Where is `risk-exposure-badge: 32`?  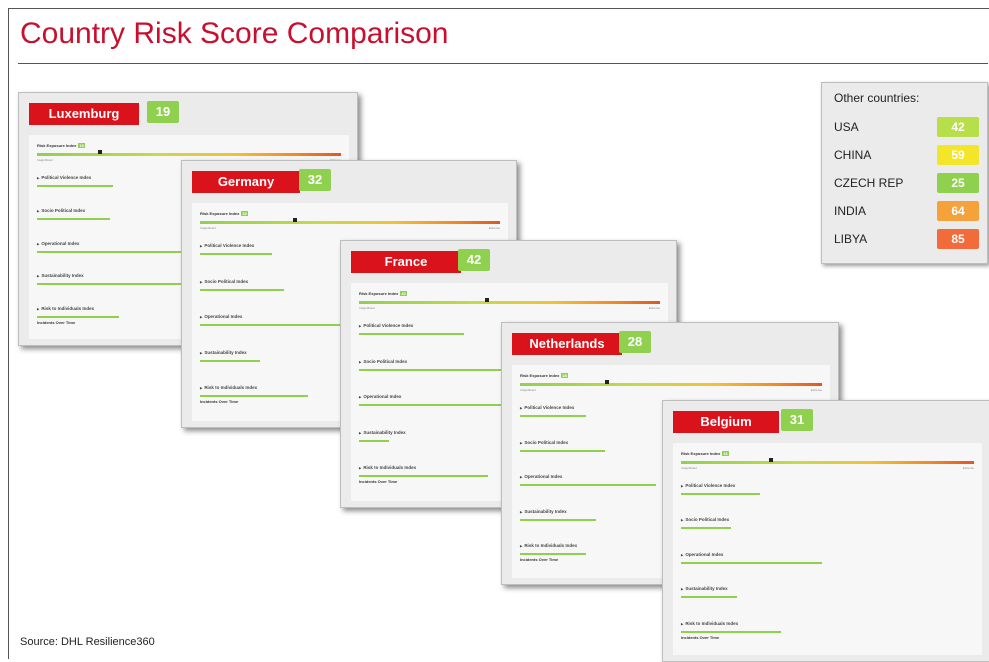
risk-exposure-badge: 32 is located at coordinates (244, 213).